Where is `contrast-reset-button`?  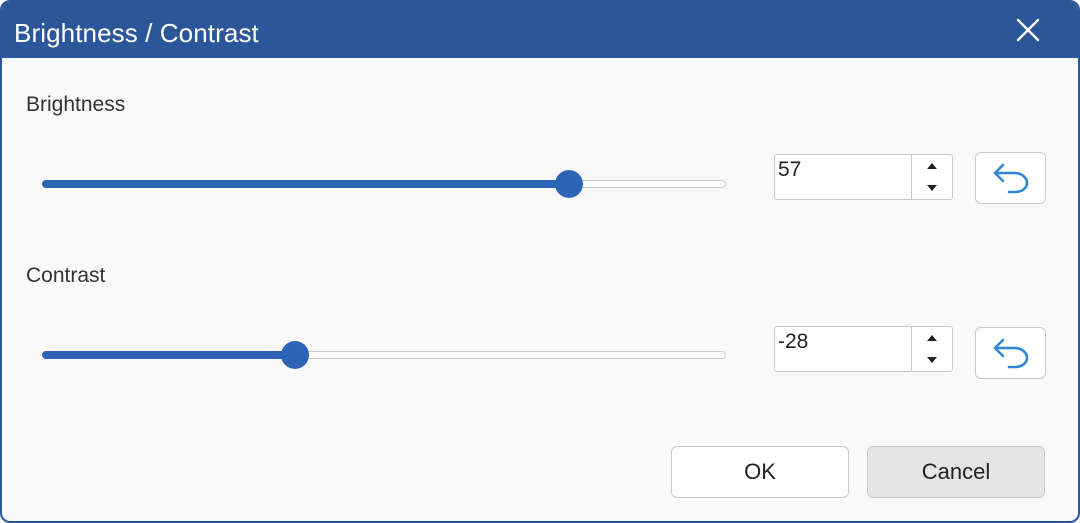 contrast-reset-button is located at coordinates (1010, 353).